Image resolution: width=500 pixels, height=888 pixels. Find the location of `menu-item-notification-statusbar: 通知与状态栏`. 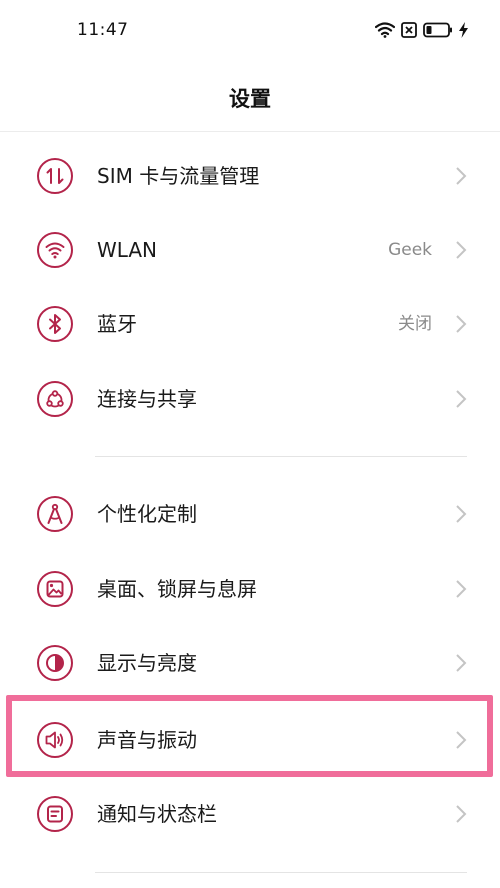

menu-item-notification-statusbar: 通知与状态栏 is located at coordinates (250, 814).